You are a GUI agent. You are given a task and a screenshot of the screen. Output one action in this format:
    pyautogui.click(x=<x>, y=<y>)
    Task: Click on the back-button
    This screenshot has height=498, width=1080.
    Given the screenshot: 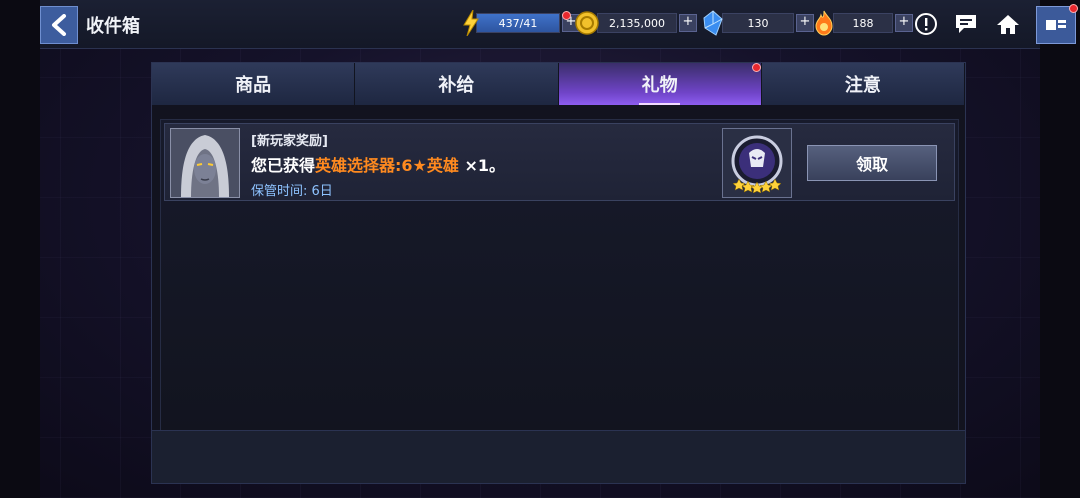 What is the action you would take?
    pyautogui.click(x=59, y=25)
    